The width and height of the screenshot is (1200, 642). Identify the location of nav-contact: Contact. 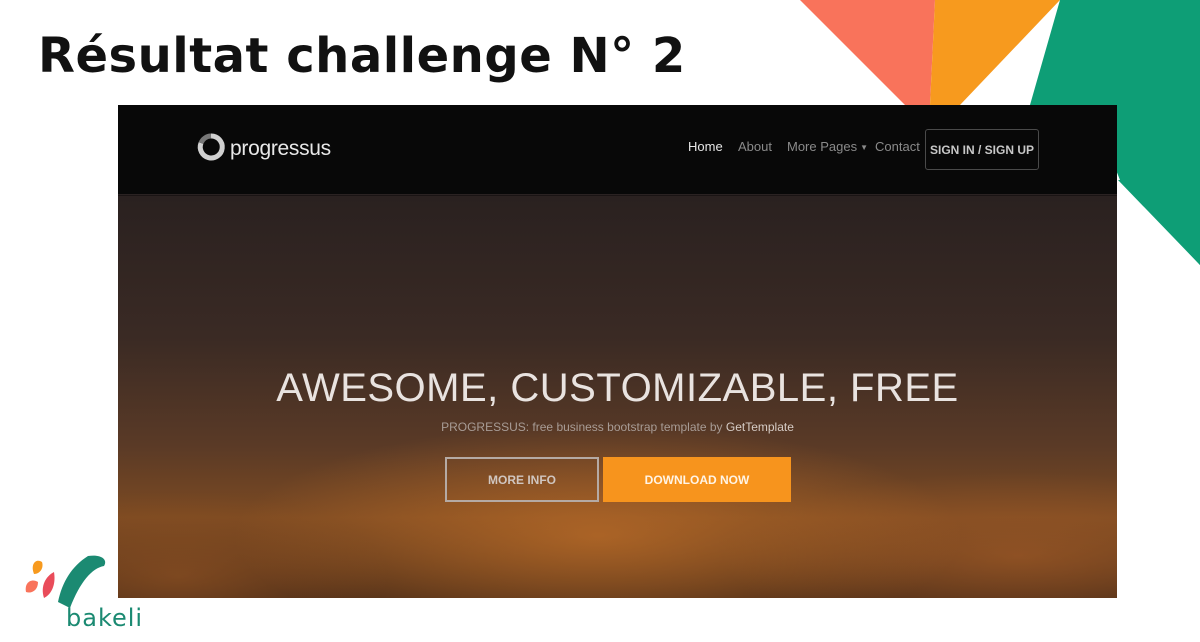
(897, 146).